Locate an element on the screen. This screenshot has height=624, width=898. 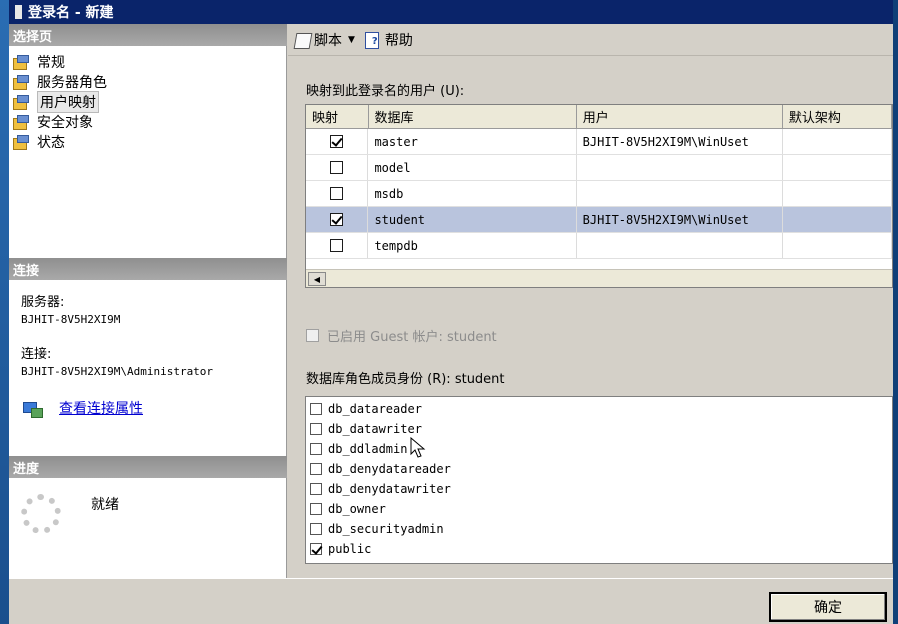
col-header-map: 映射 is located at coordinates (337, 116).